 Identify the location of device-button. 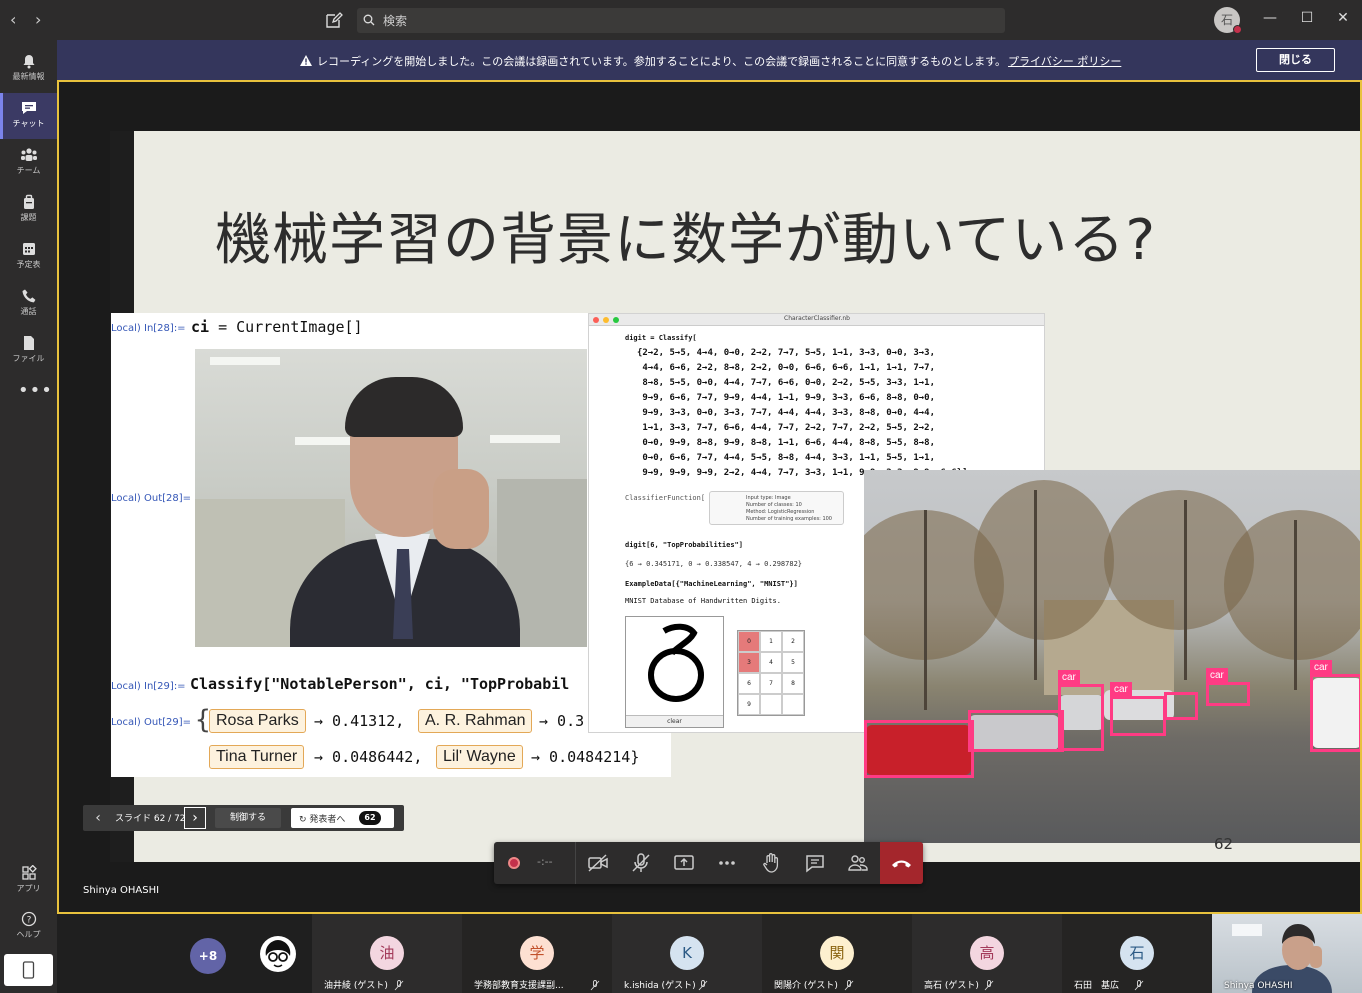
(28, 970).